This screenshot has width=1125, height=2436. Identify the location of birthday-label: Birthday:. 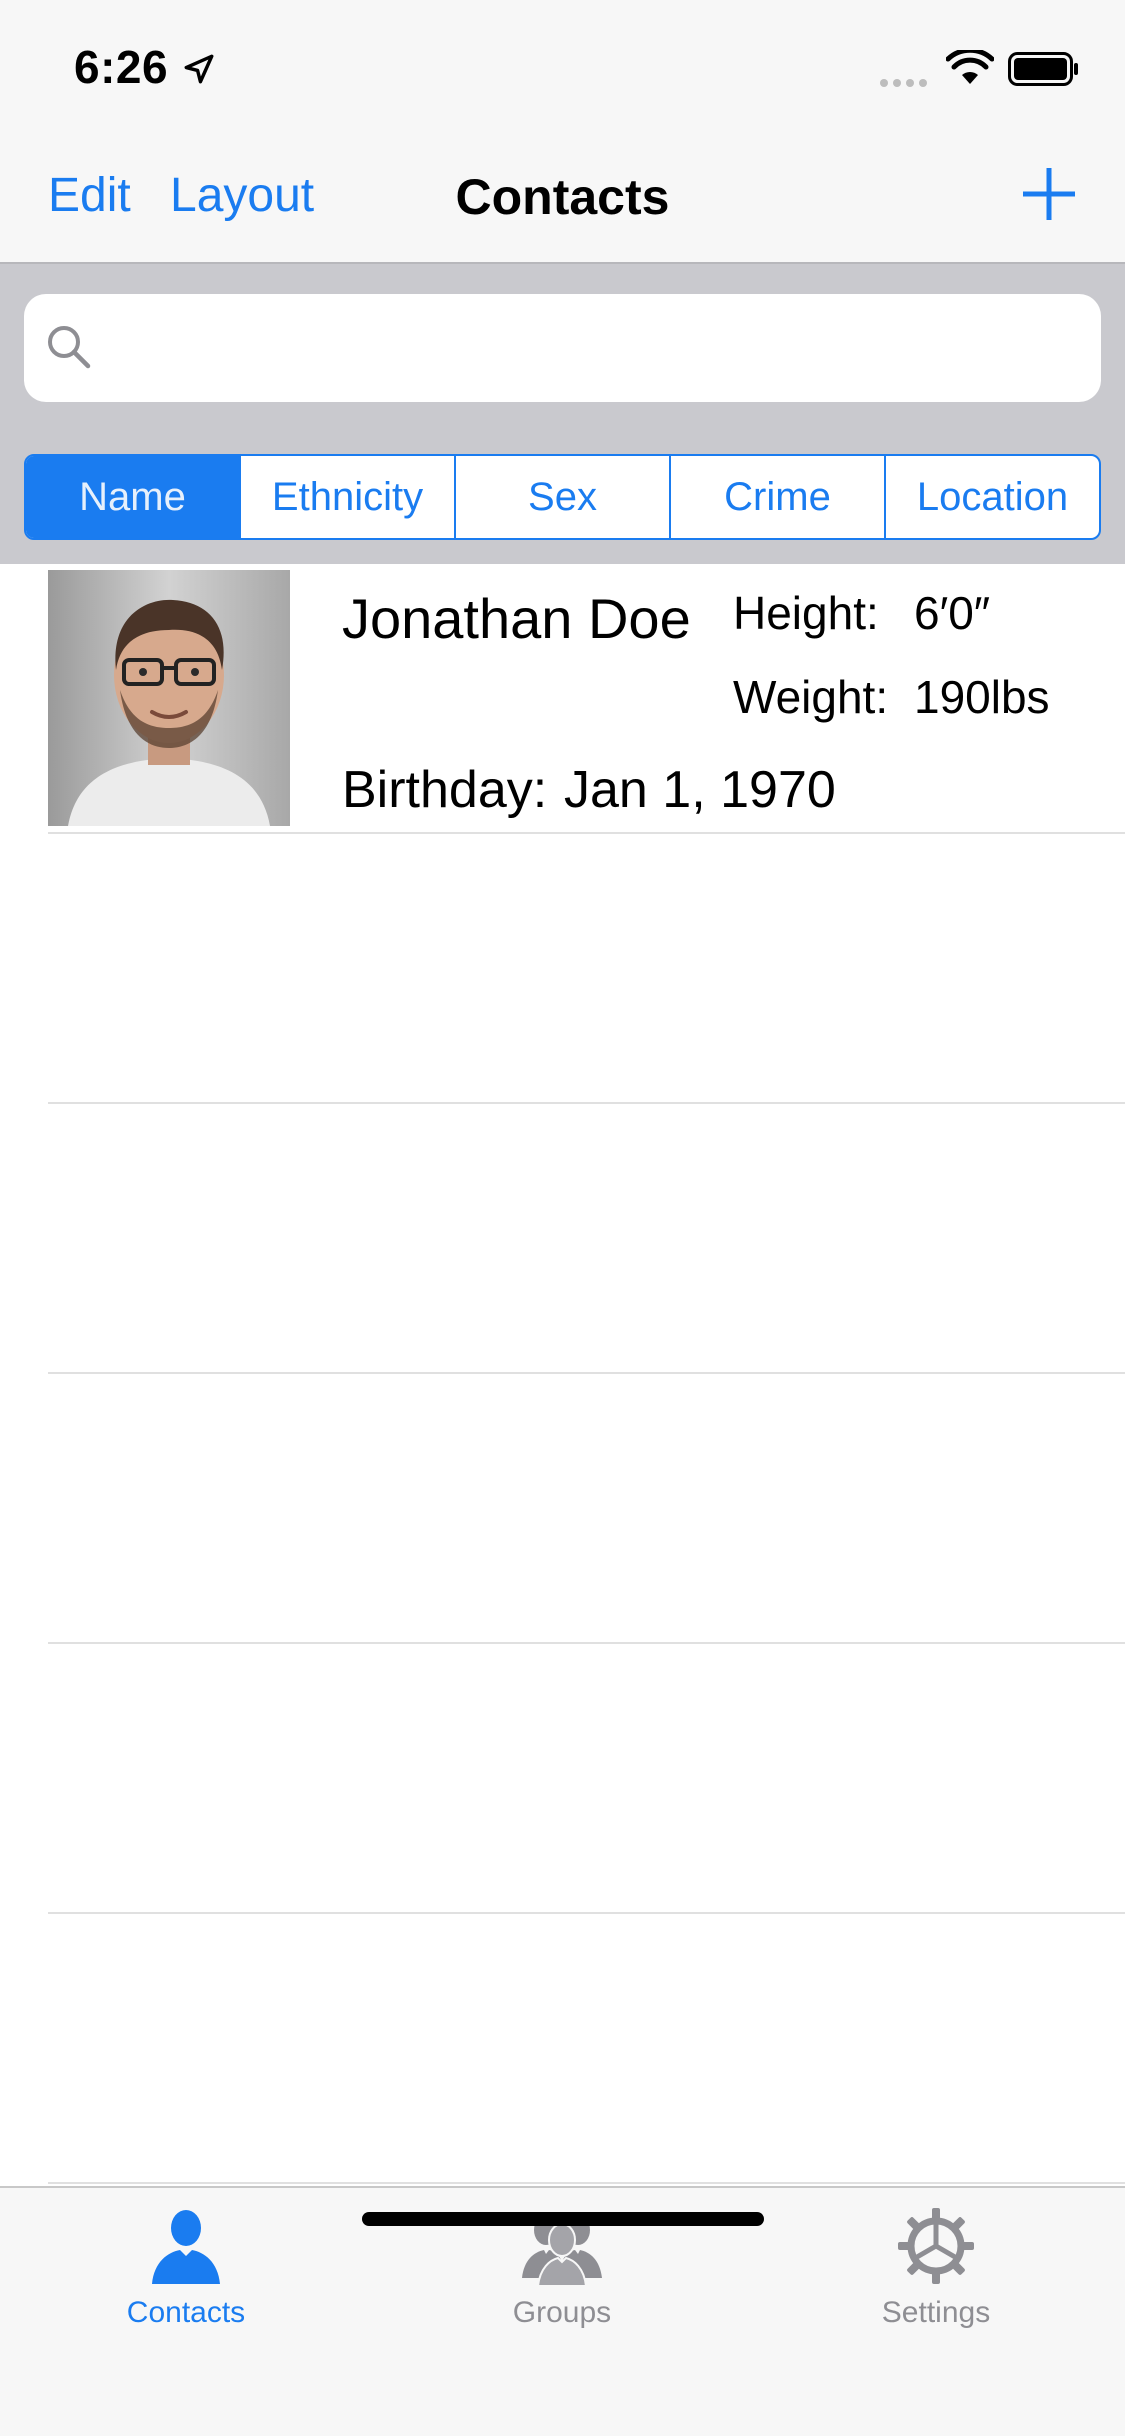
(445, 790).